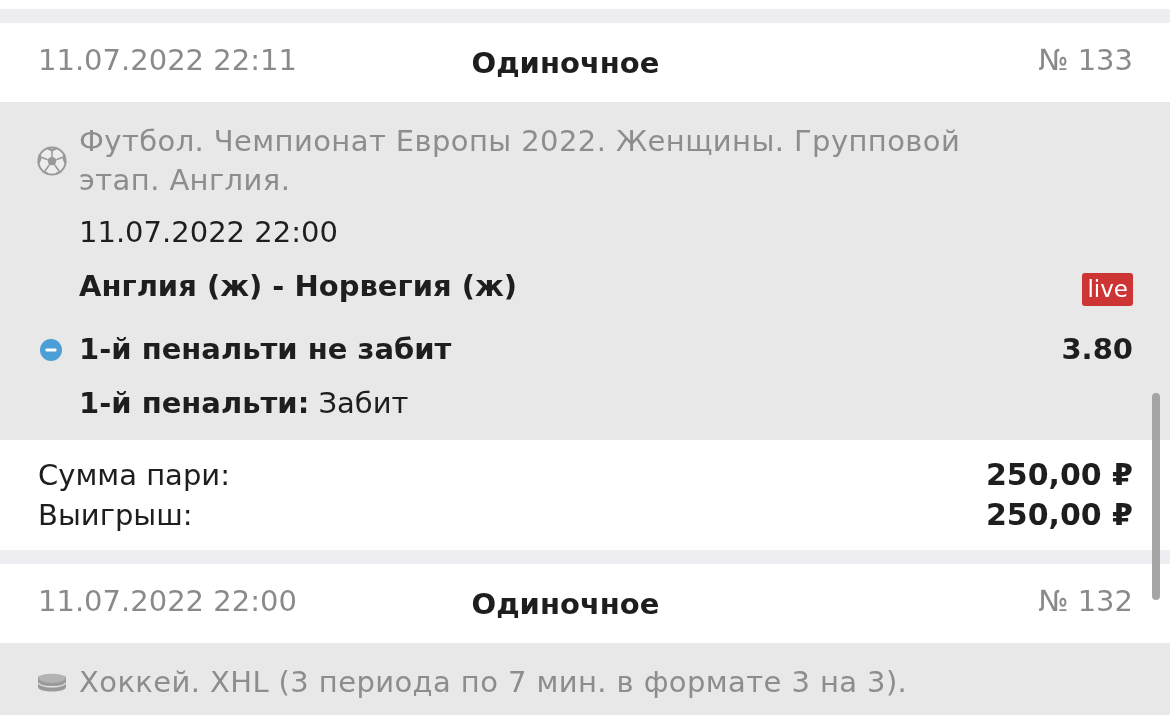 This screenshot has height=715, width=1170. Describe the element at coordinates (1097, 349) in the screenshot. I see `odds-value: 3.80` at that location.